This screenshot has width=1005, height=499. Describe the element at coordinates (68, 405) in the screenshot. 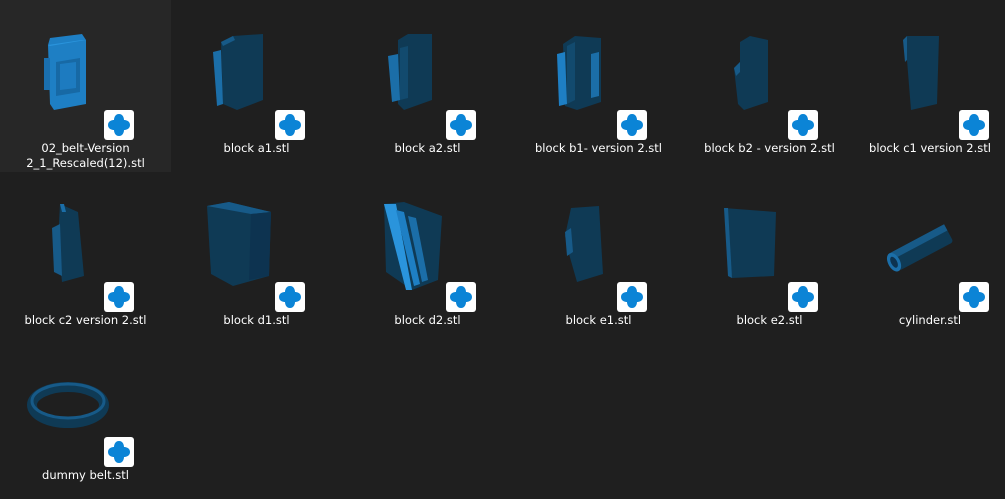

I see `ring-model-icon` at that location.